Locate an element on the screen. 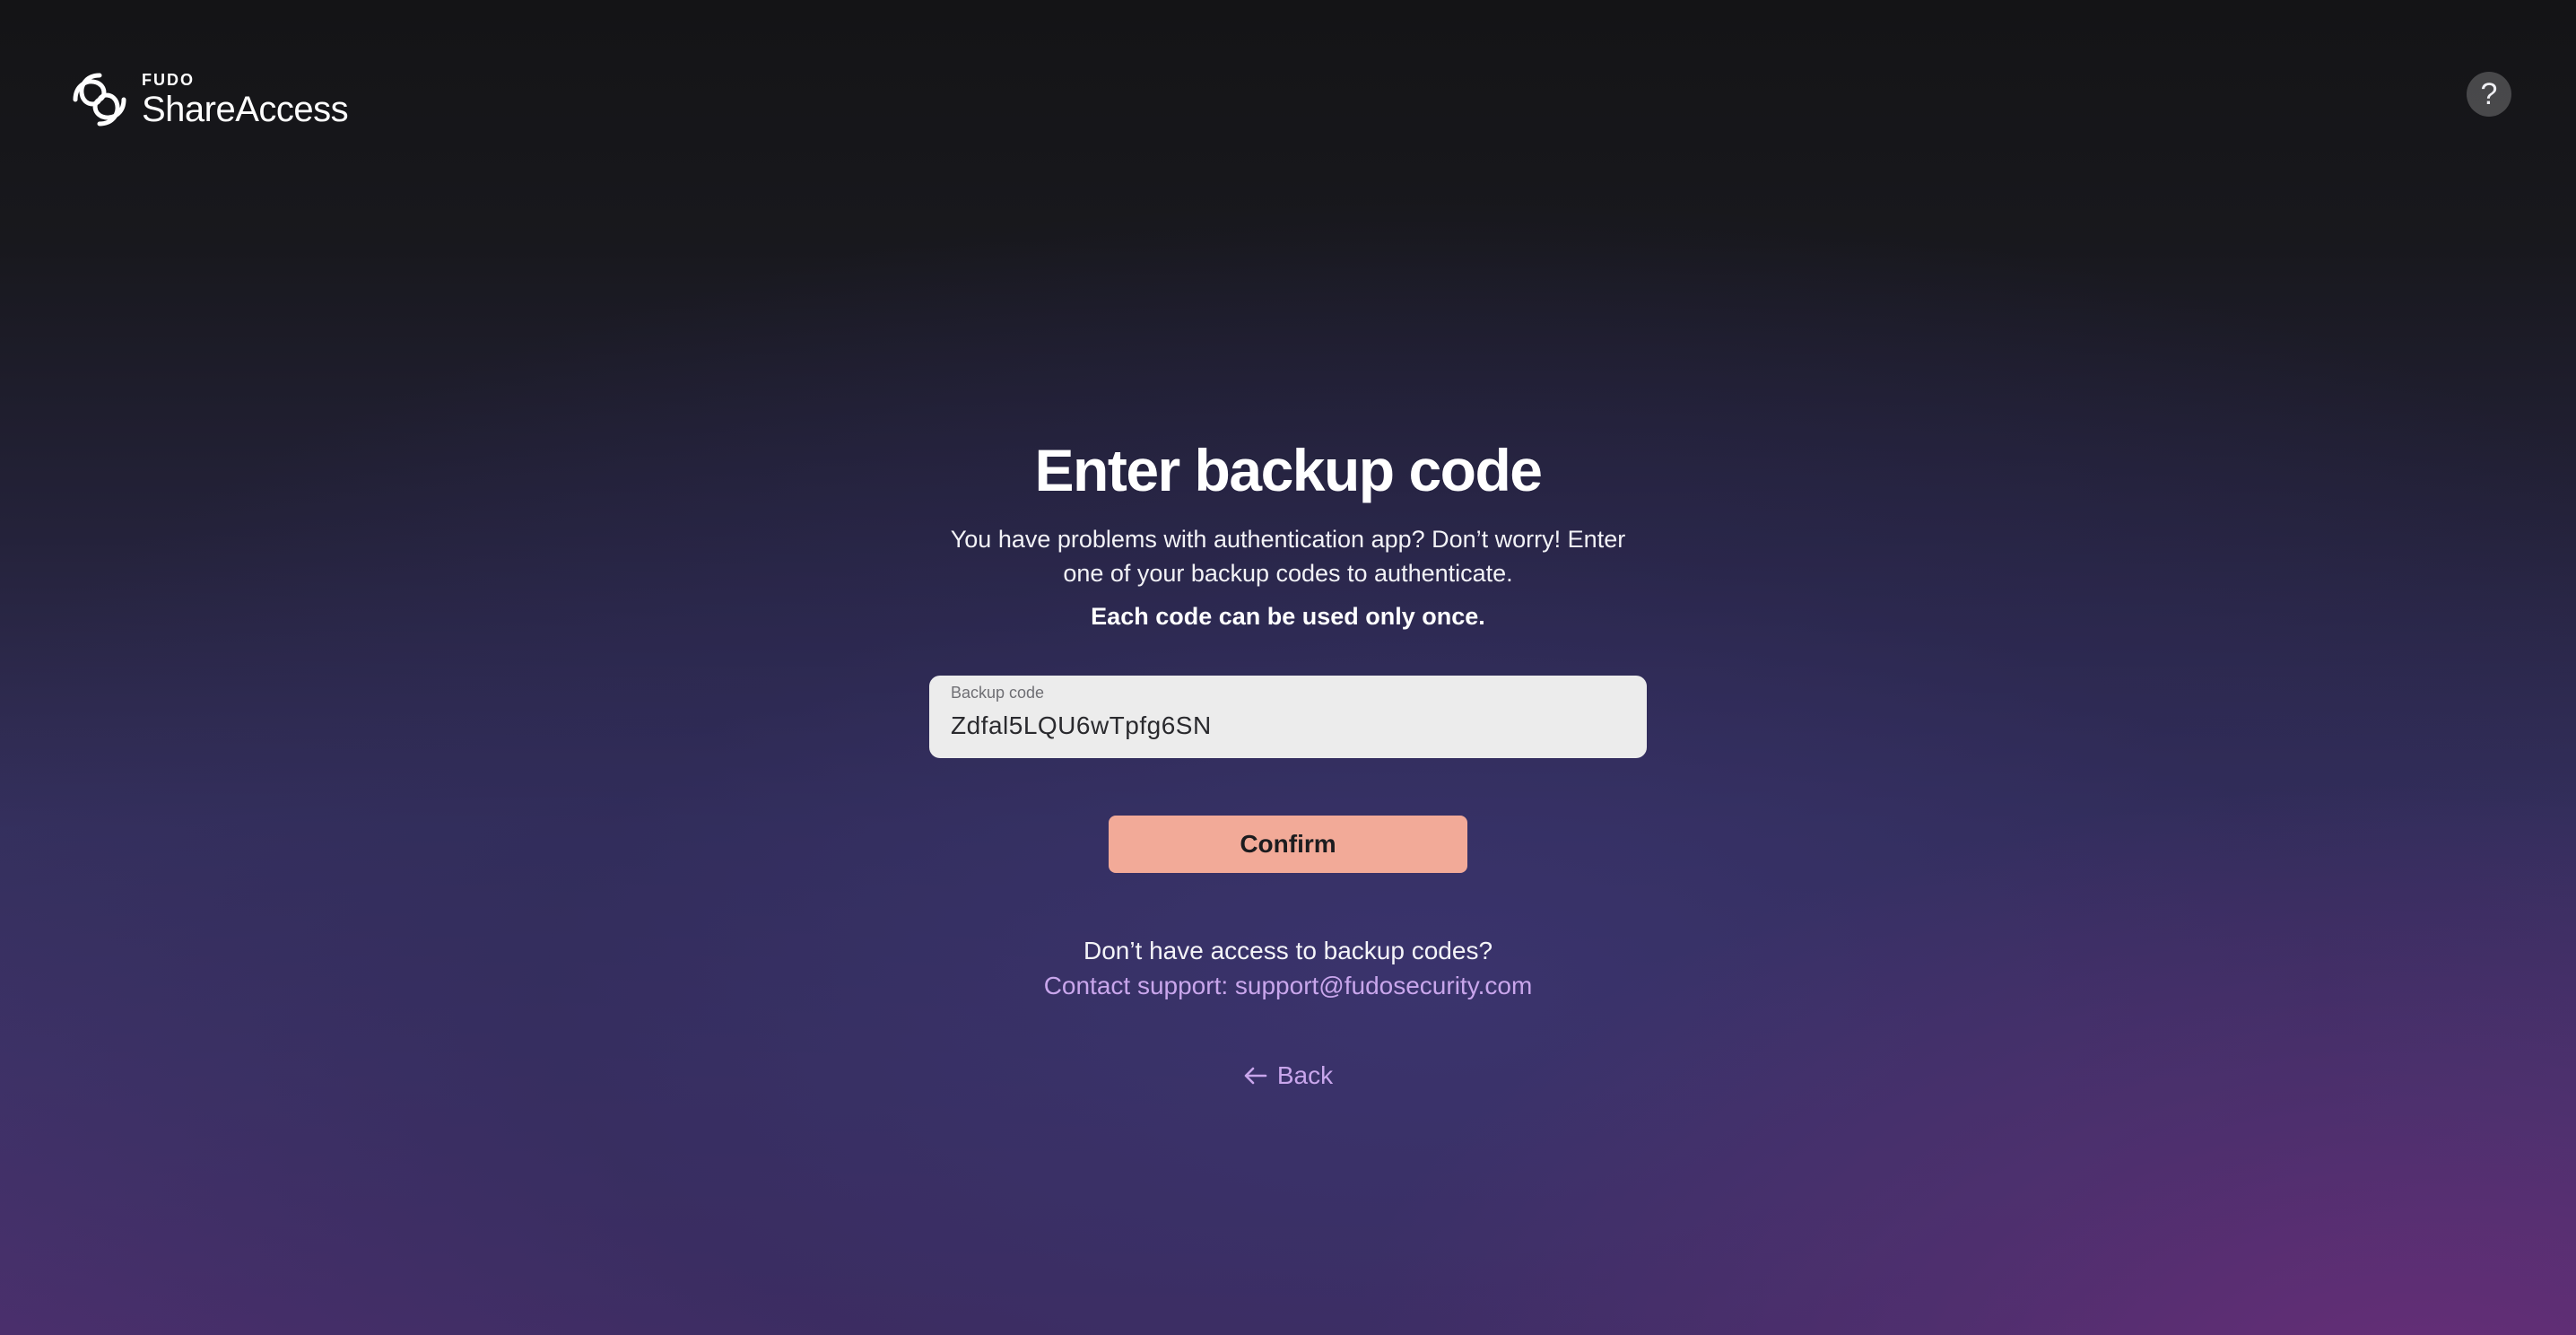 The image size is (2576, 1335). arrow-left-icon is located at coordinates (1255, 1076).